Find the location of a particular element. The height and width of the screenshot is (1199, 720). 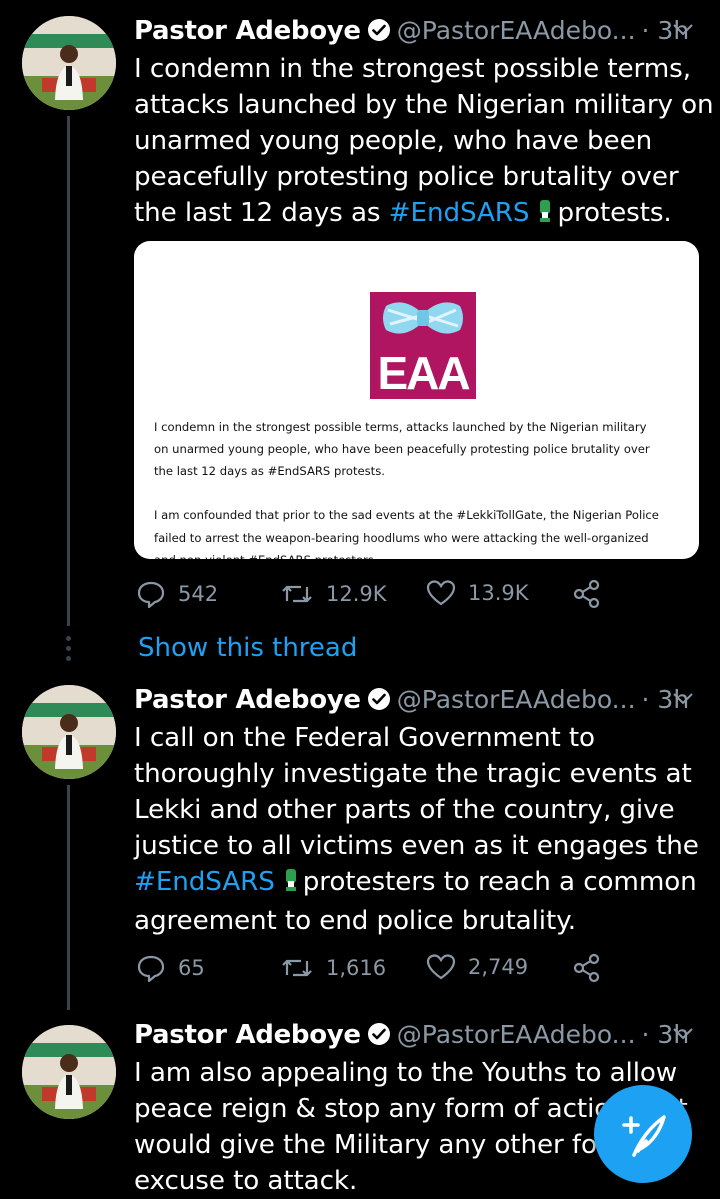

retweet-button: 12.9K is located at coordinates (333, 594).